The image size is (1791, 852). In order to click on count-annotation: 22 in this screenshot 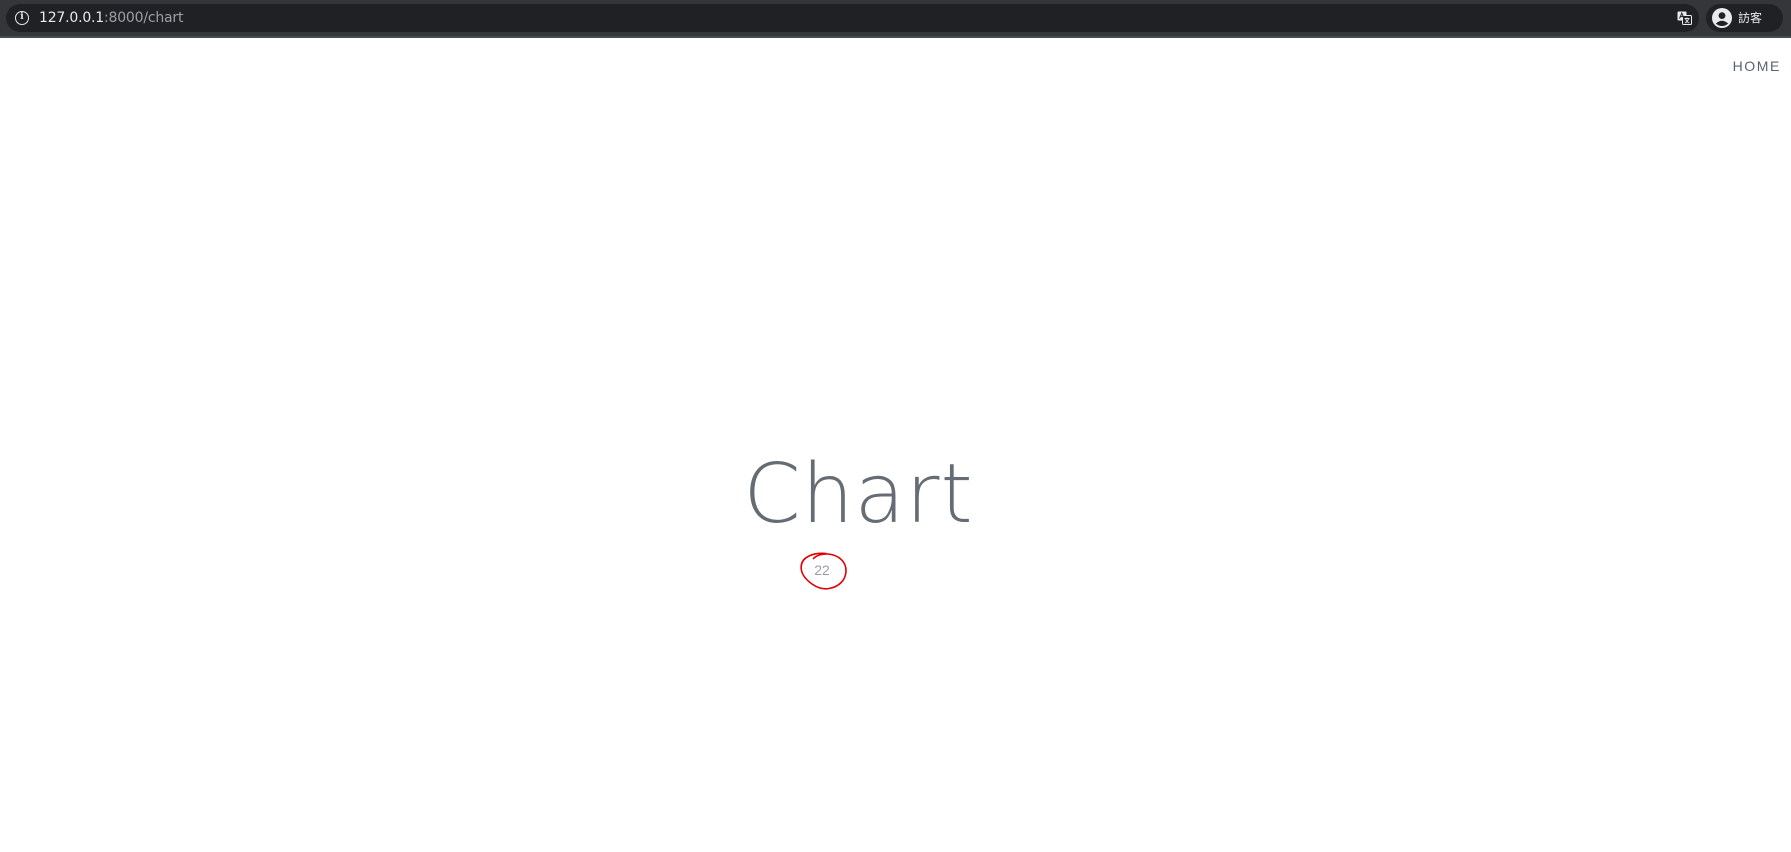, I will do `click(824, 571)`.